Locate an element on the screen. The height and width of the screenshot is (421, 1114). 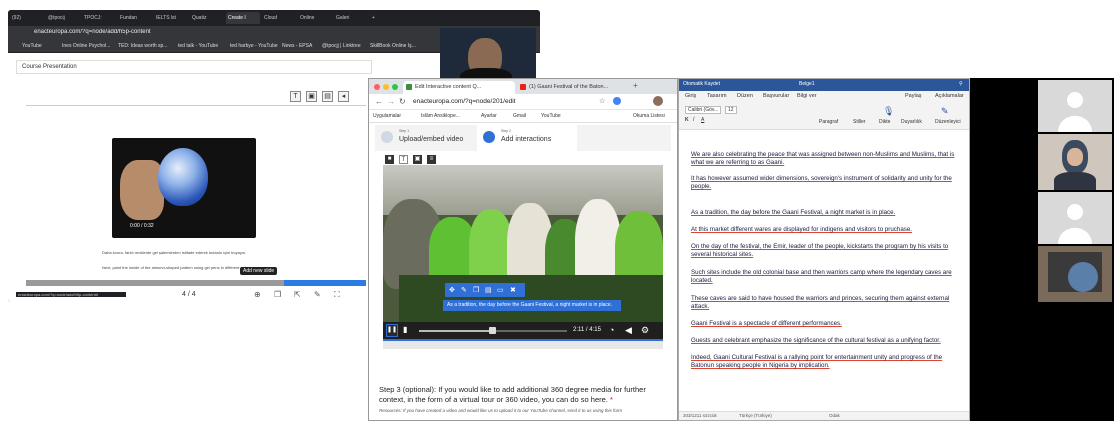
forward-arrow-icon: → is located at coordinates (391, 101).